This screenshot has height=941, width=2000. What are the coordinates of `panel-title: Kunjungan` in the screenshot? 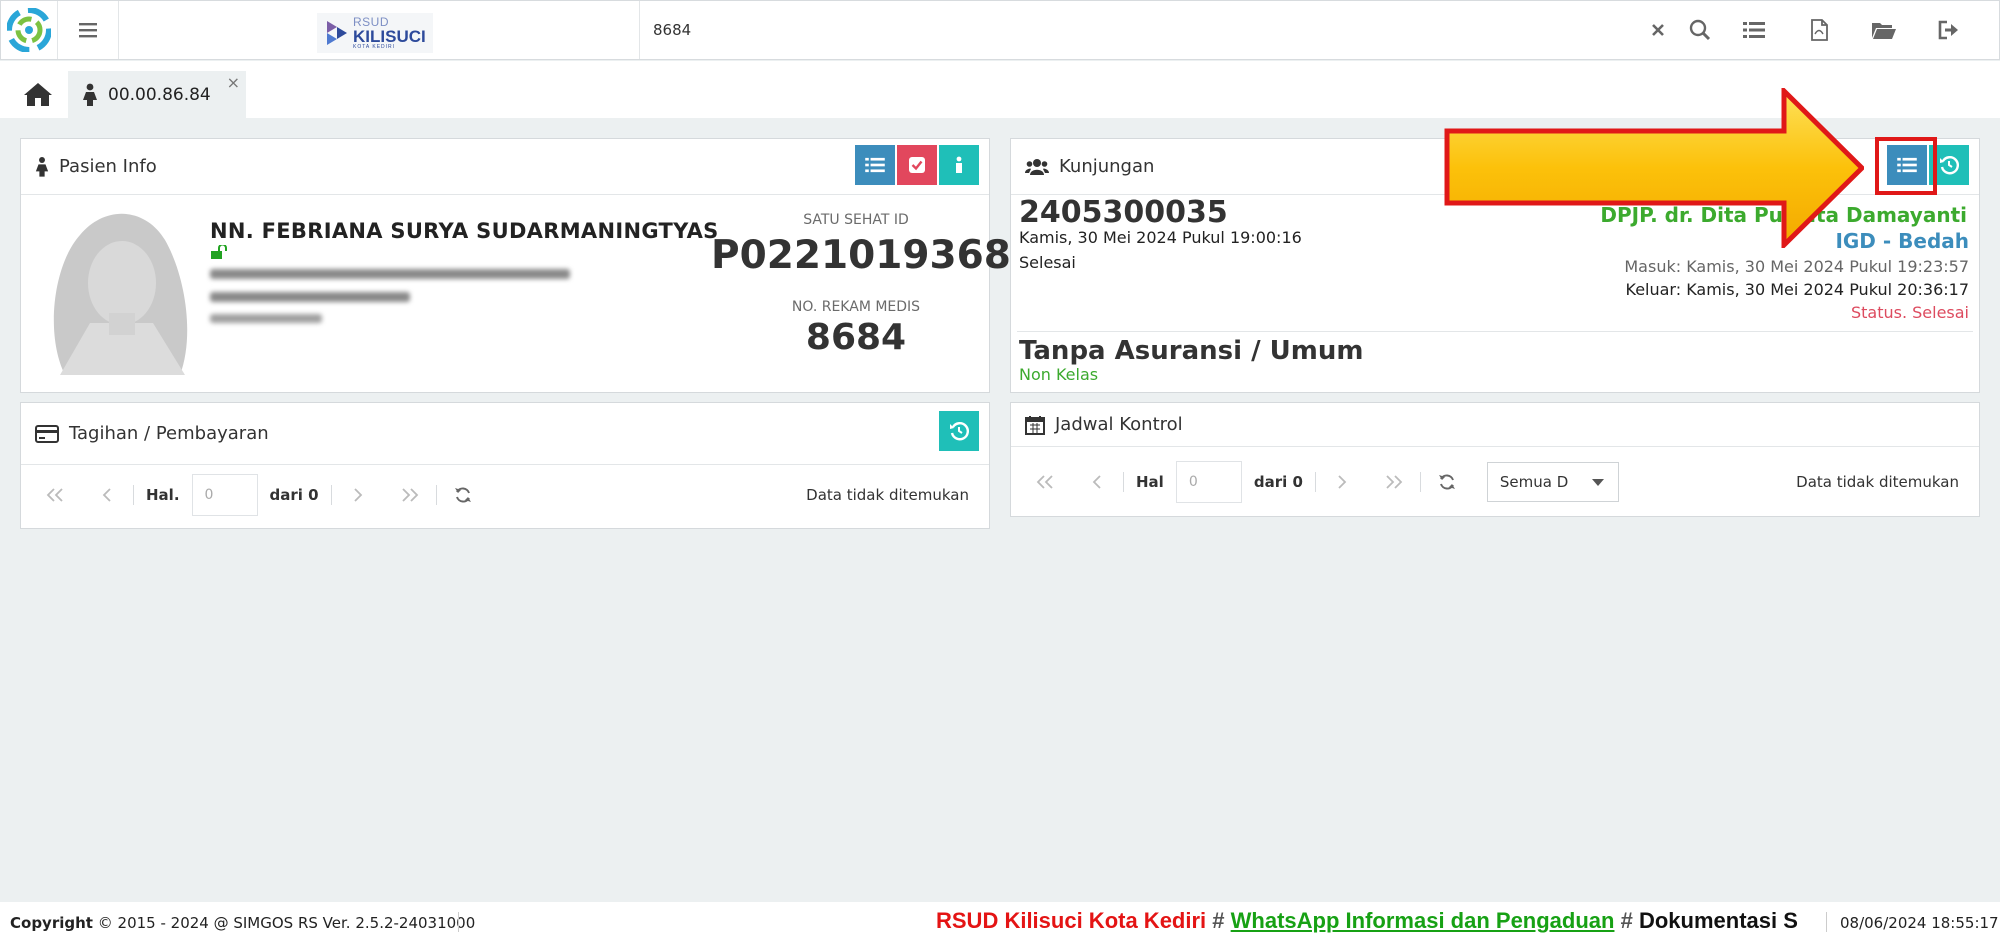 It's located at (1107, 166).